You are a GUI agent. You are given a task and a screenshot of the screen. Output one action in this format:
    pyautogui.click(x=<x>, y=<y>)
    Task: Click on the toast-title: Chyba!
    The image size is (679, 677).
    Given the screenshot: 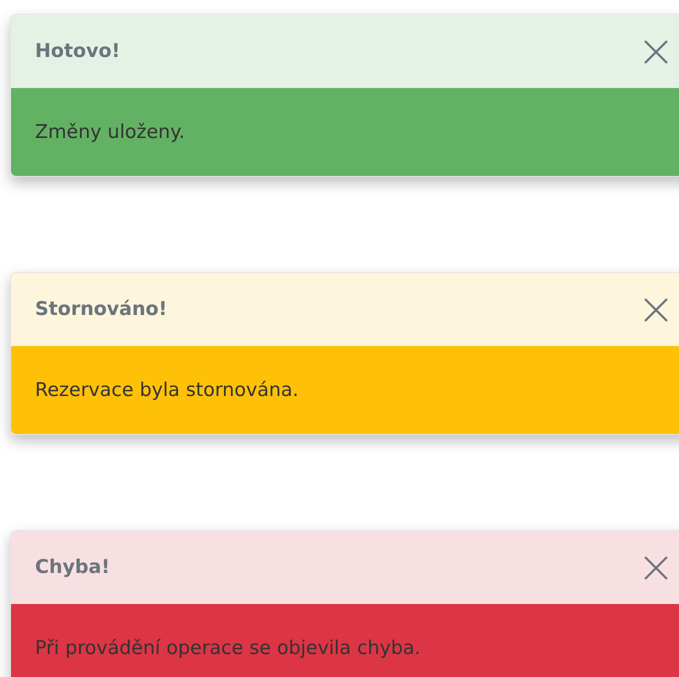 What is the action you would take?
    pyautogui.click(x=72, y=567)
    